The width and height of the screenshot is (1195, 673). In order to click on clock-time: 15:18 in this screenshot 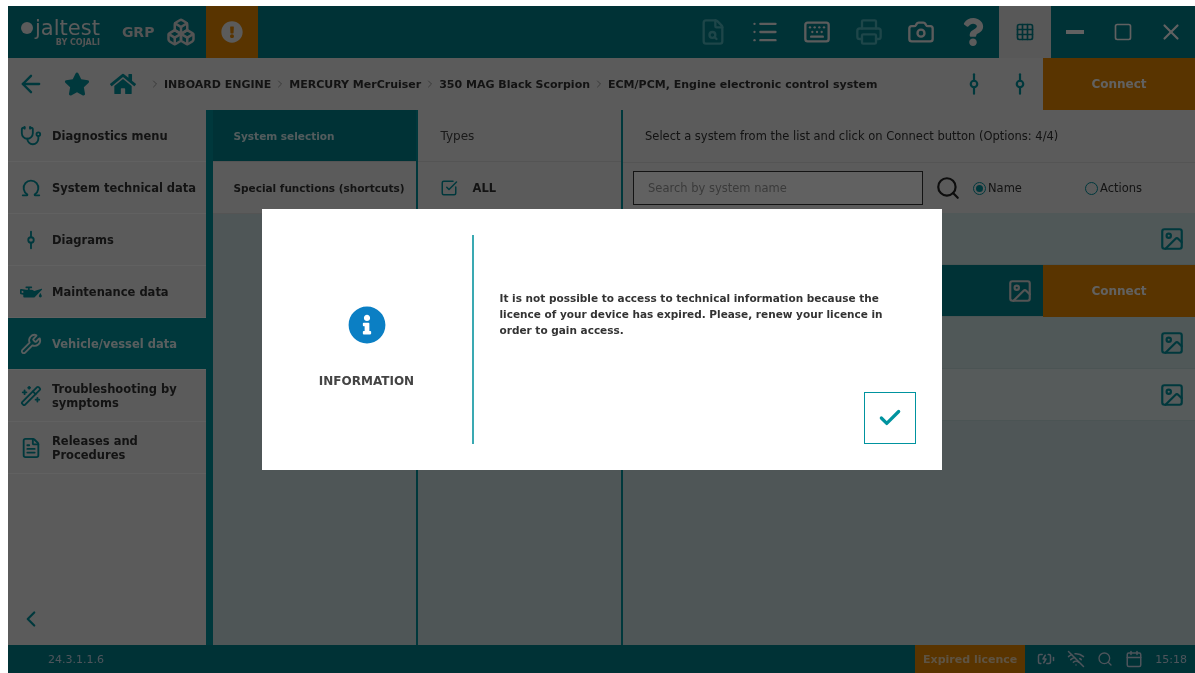, I will do `click(1171, 659)`.